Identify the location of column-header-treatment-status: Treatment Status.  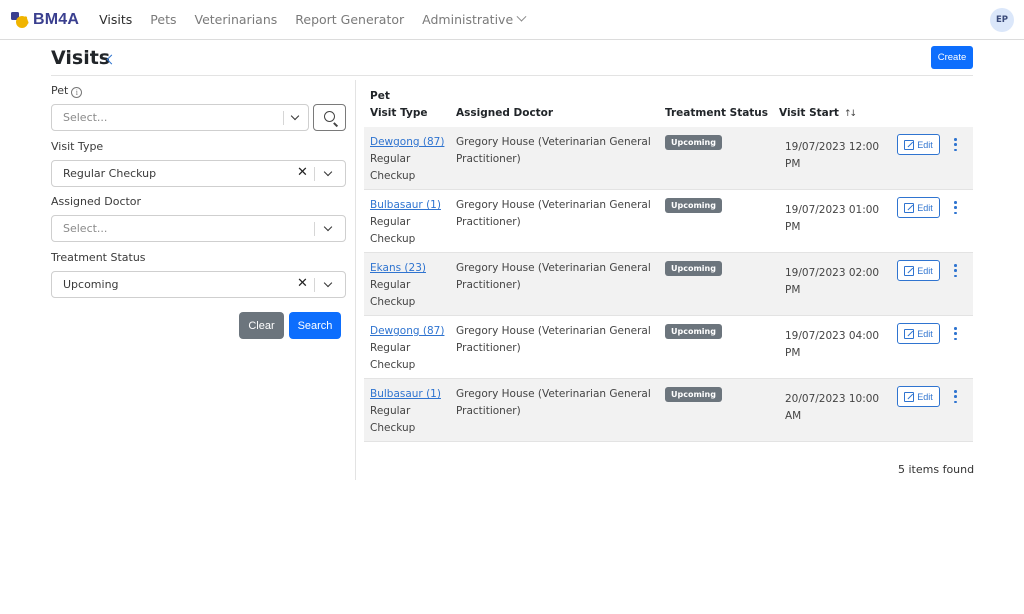
(716, 113).